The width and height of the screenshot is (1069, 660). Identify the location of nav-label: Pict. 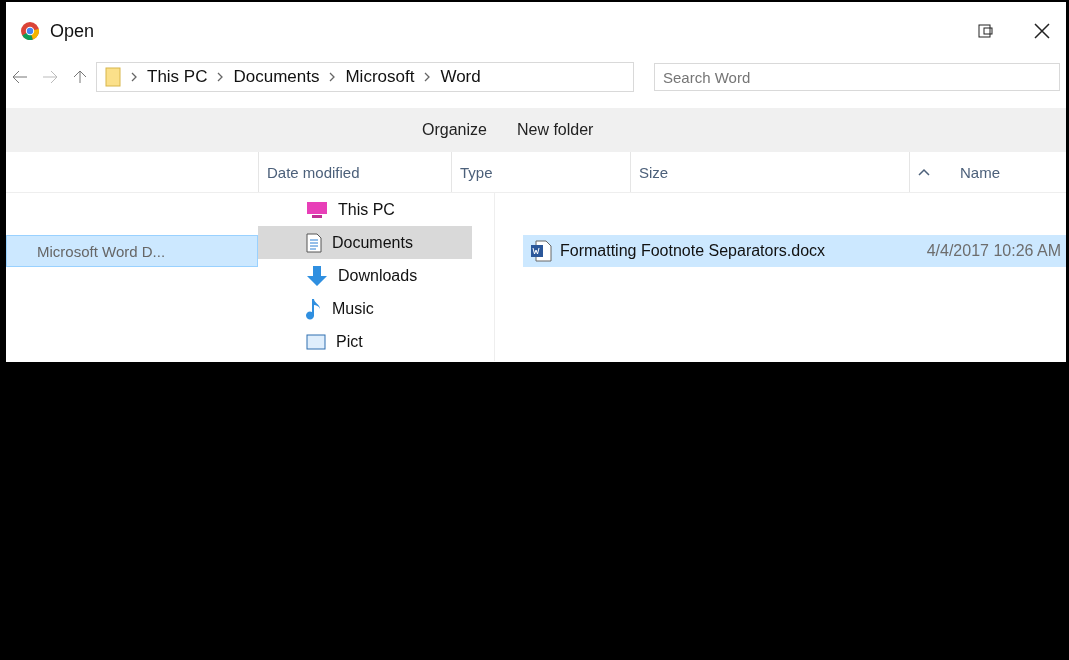
(349, 341).